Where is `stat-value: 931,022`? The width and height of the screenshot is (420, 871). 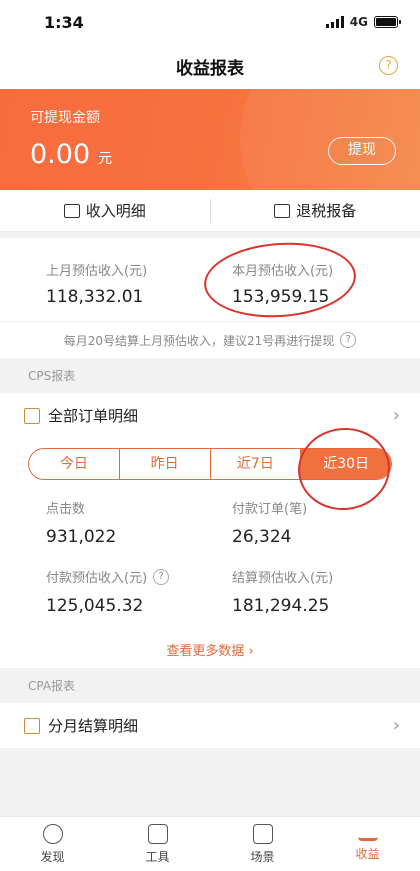
stat-value: 931,022 is located at coordinates (81, 537).